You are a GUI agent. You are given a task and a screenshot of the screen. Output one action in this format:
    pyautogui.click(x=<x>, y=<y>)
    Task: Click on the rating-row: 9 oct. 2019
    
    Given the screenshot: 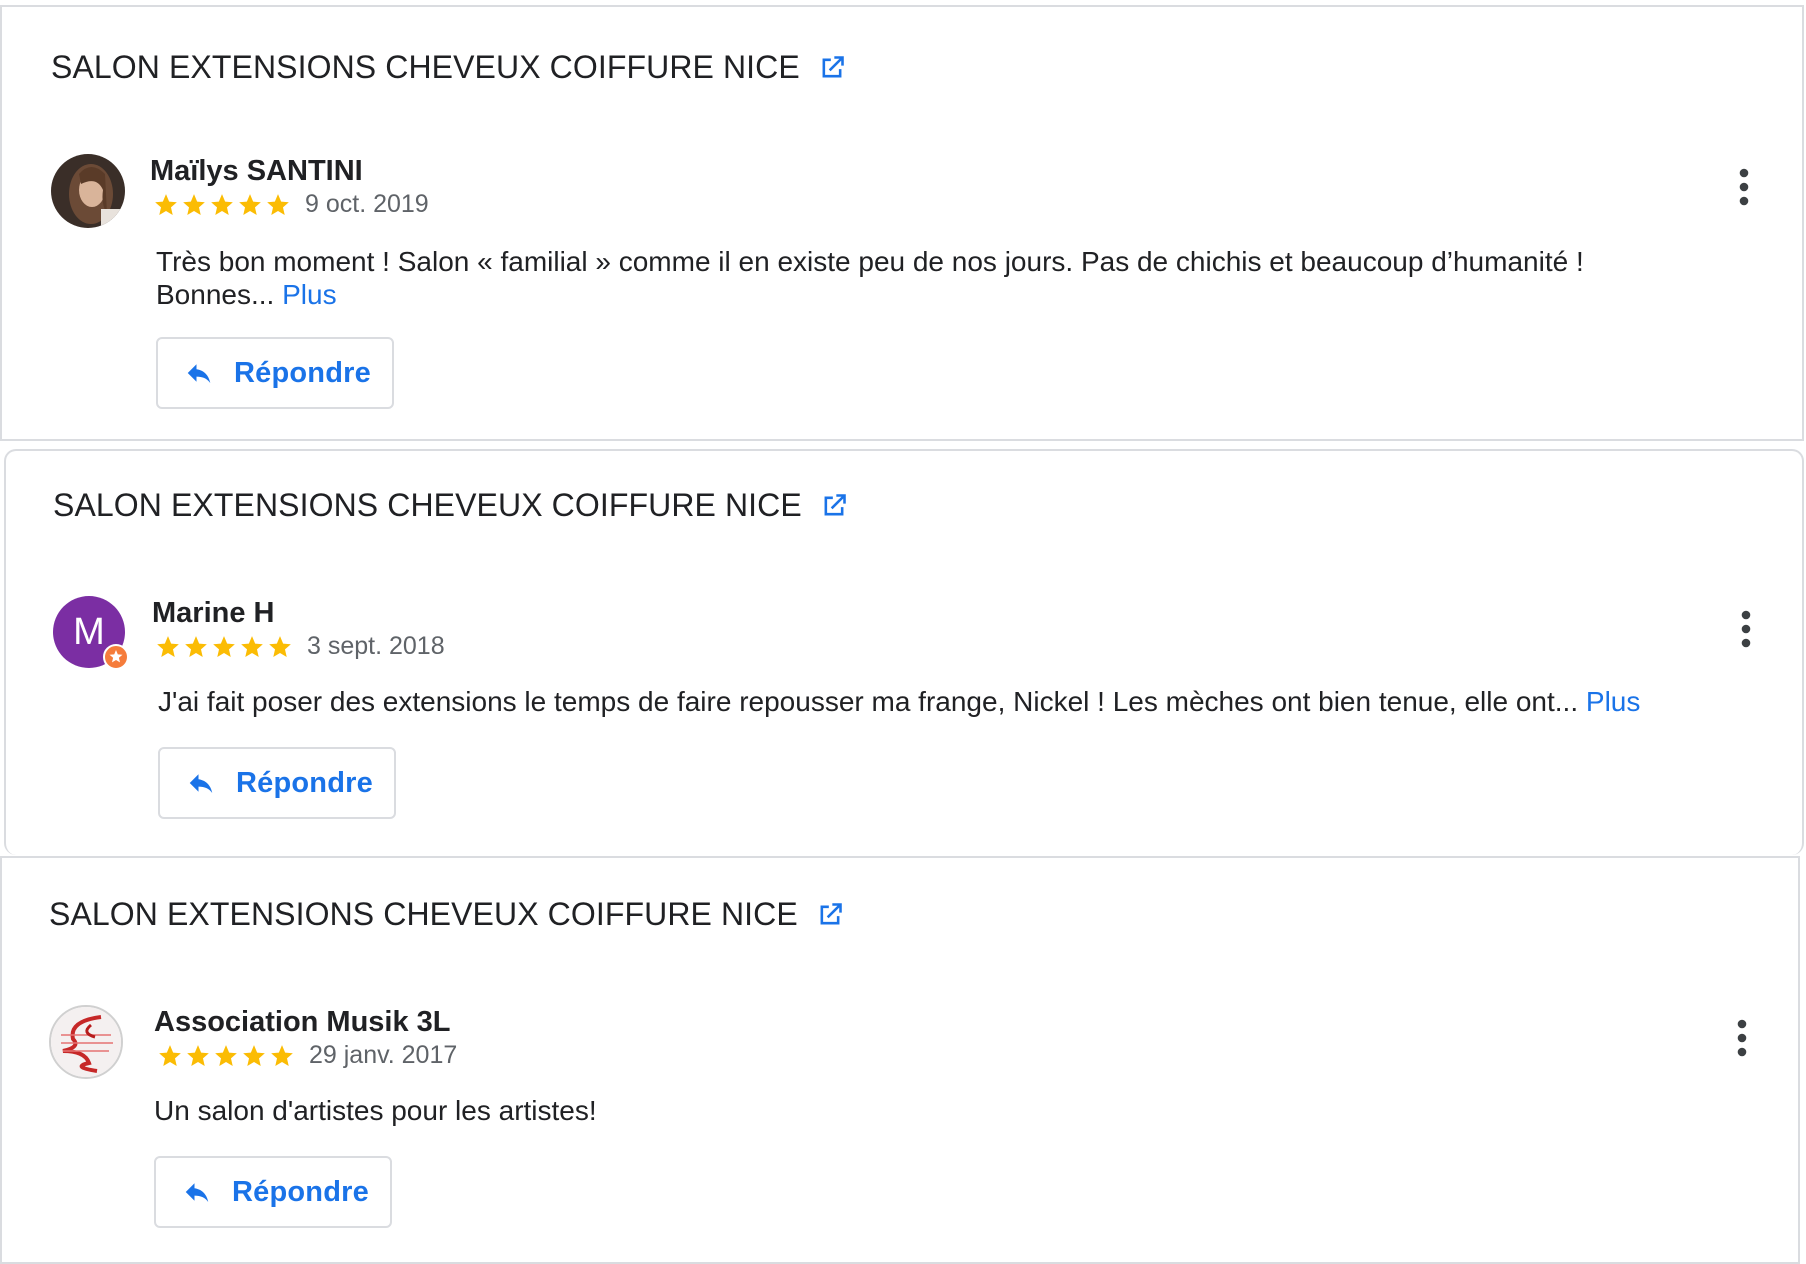 What is the action you would take?
    pyautogui.click(x=291, y=204)
    